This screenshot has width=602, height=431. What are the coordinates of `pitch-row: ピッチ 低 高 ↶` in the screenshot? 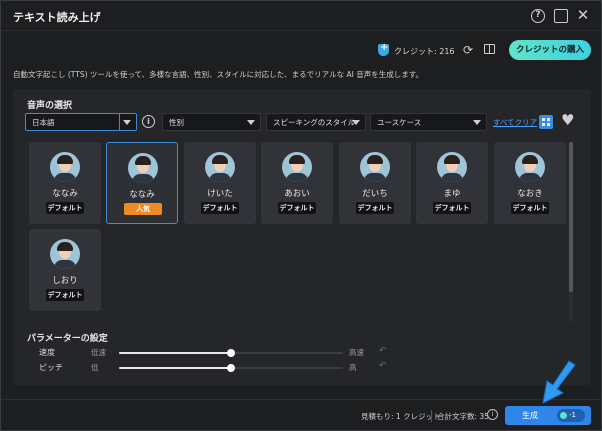 It's located at (302, 368).